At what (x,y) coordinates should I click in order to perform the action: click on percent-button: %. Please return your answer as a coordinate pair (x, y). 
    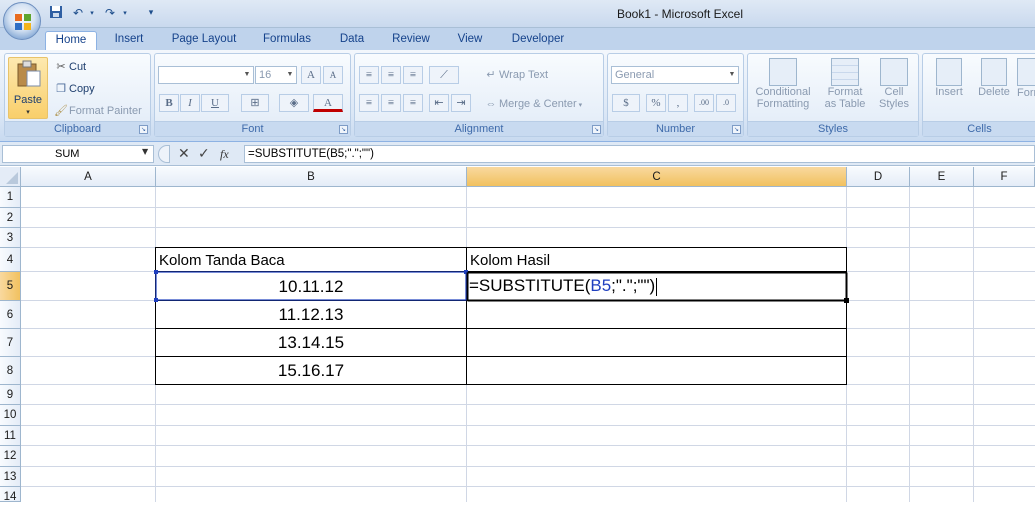
    Looking at the image, I should click on (656, 103).